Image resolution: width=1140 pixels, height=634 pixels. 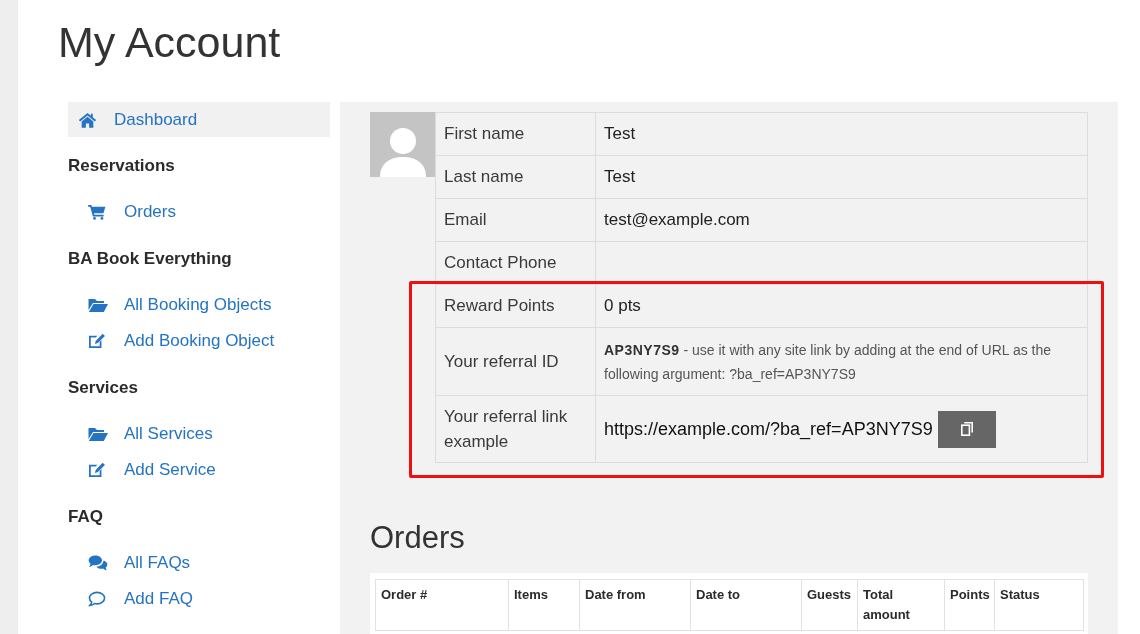 I want to click on copy-icon, so click(x=966, y=429).